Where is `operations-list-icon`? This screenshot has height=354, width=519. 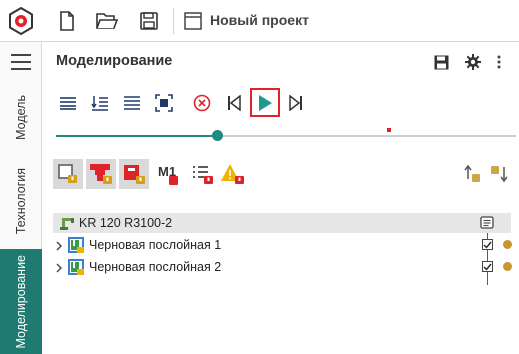
operations-list-icon is located at coordinates (202, 174).